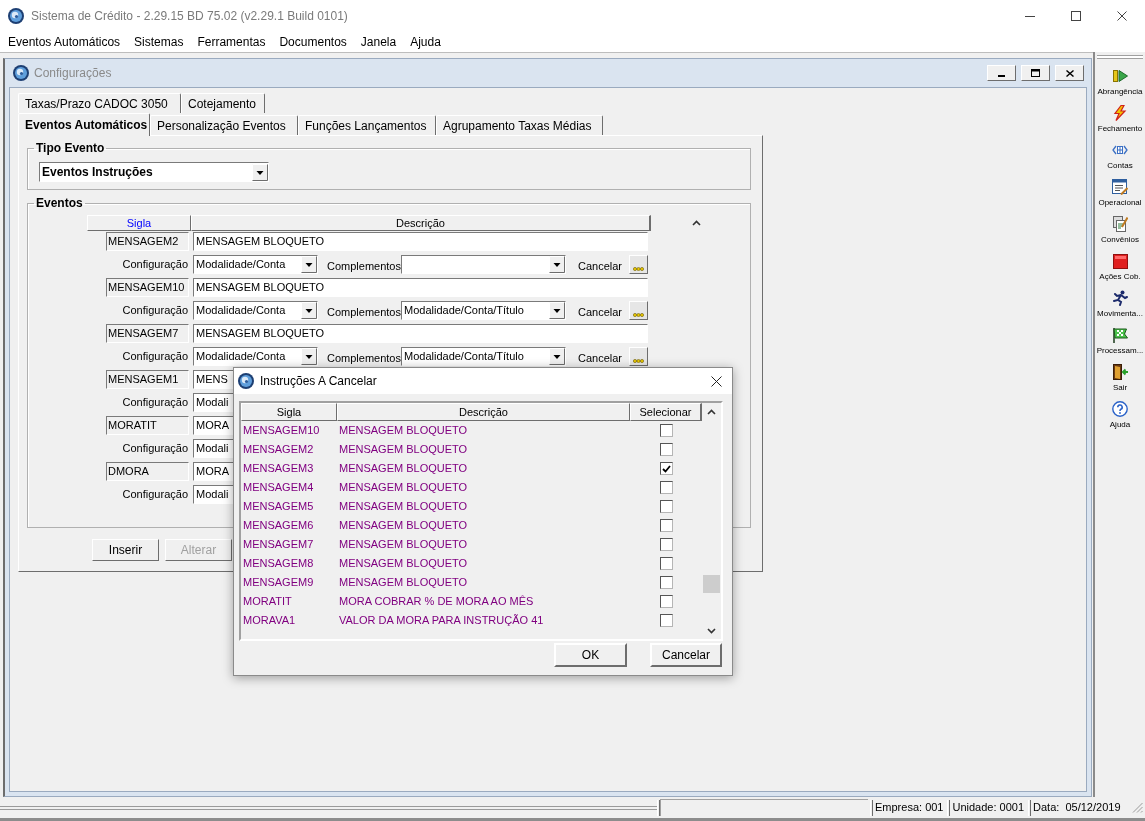  What do you see at coordinates (313, 42) in the screenshot?
I see `menu-item: Documentos` at bounding box center [313, 42].